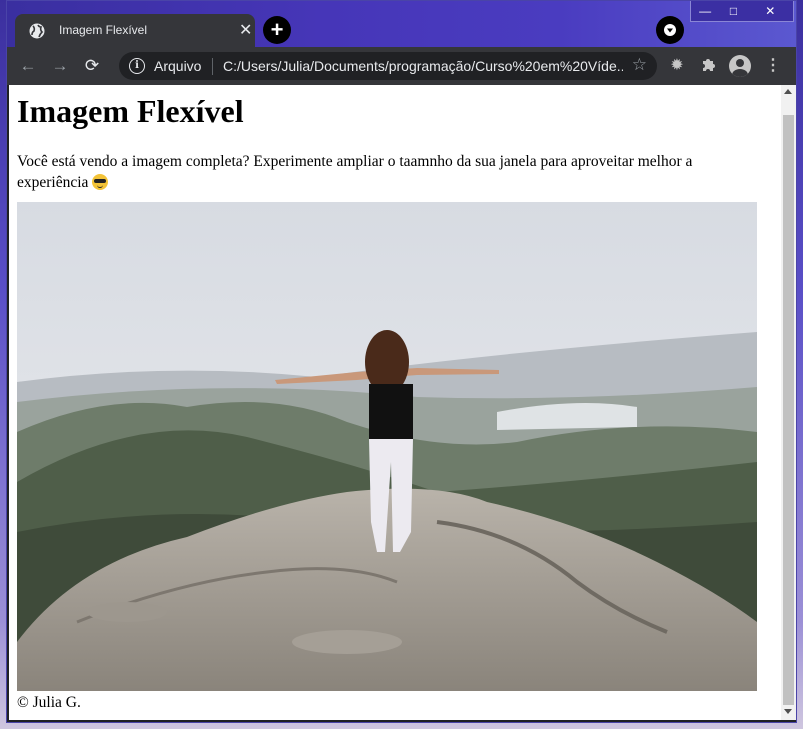  I want to click on scroll-thumb, so click(788, 410).